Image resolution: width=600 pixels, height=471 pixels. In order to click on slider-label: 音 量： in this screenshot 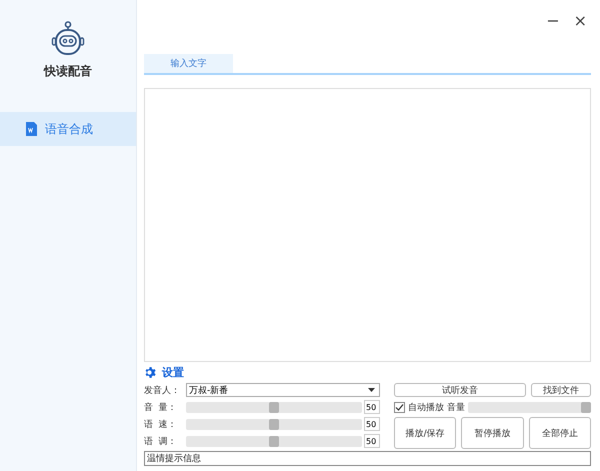, I will do `click(161, 408)`.